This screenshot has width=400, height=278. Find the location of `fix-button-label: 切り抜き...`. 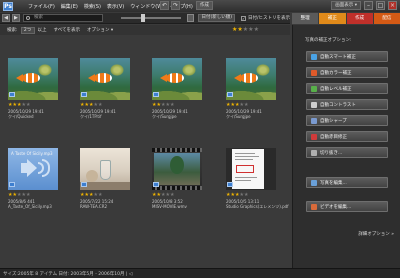

fix-button-label: 切り抜き... is located at coordinates (331, 153).